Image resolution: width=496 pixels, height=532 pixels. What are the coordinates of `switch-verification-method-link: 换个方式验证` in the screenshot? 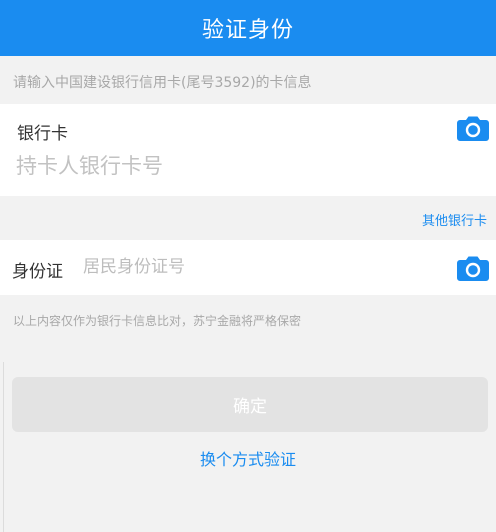 It's located at (248, 458).